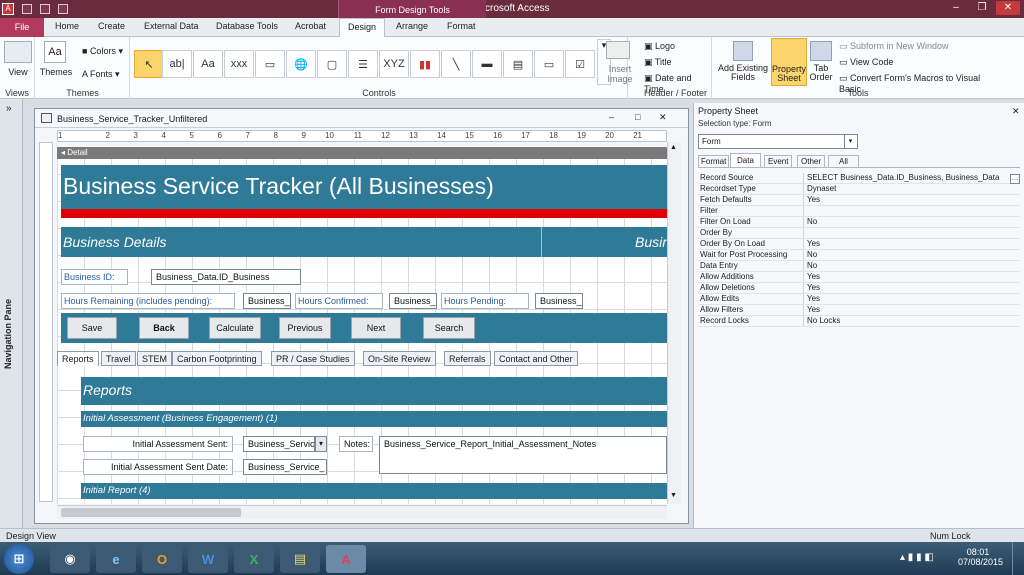 This screenshot has width=1024, height=575. Describe the element at coordinates (158, 467) in the screenshot. I see `initial-assessment-sent-date-label: Initial Assessment Sent Date:` at that location.